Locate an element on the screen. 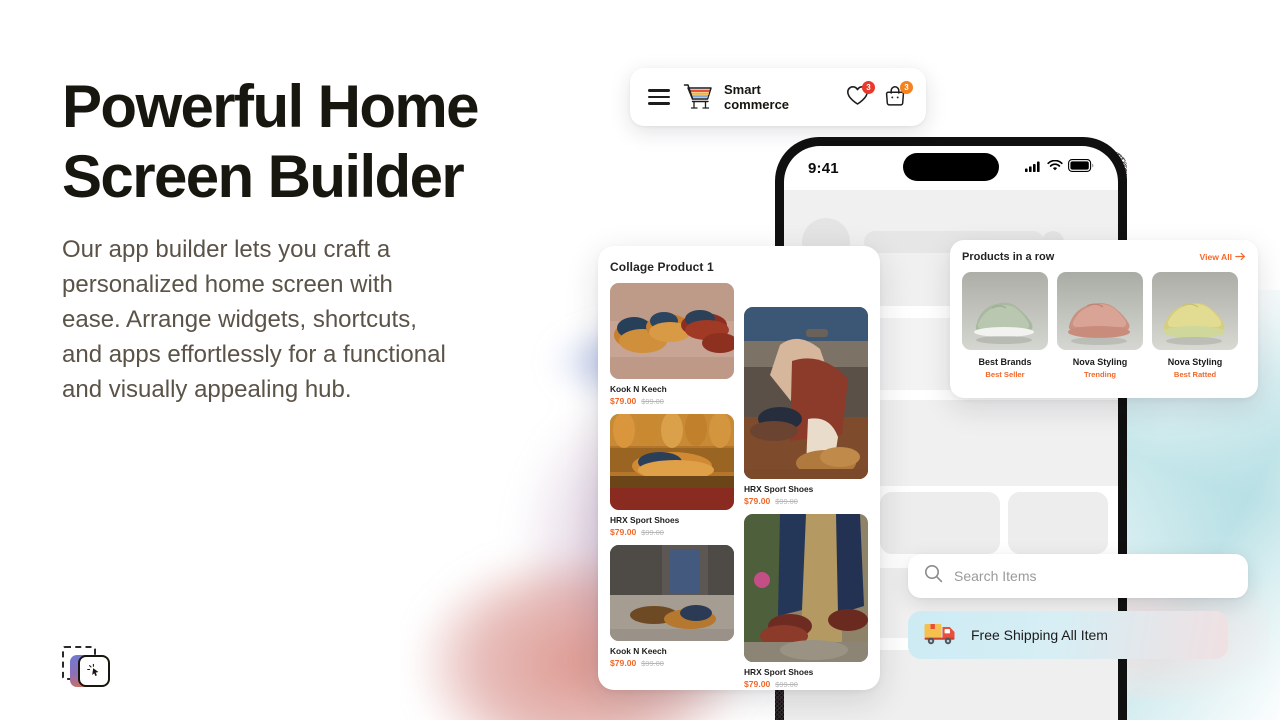 The image size is (1280, 720). view-all-link: View All is located at coordinates (1223, 257).